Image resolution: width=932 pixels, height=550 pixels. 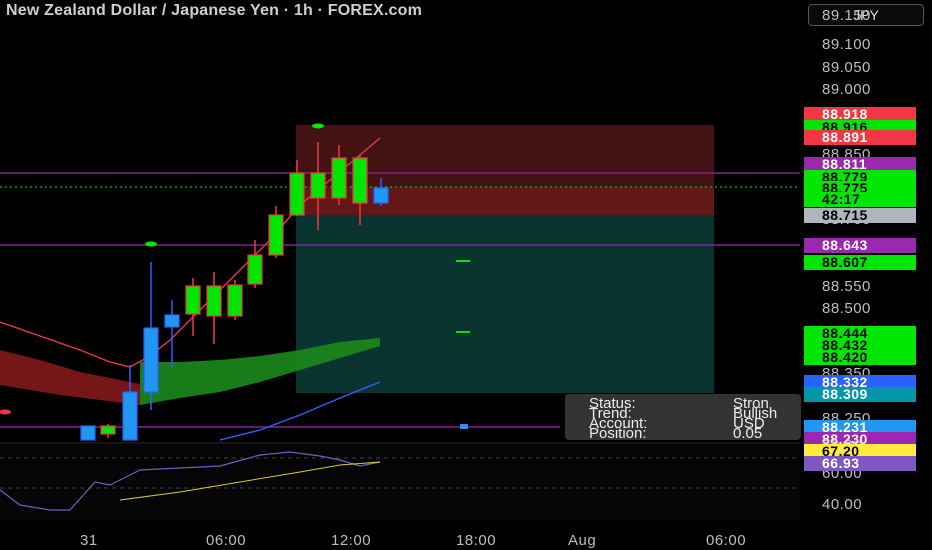 What do you see at coordinates (70, 377) in the screenshot?
I see `bear-cloud` at bounding box center [70, 377].